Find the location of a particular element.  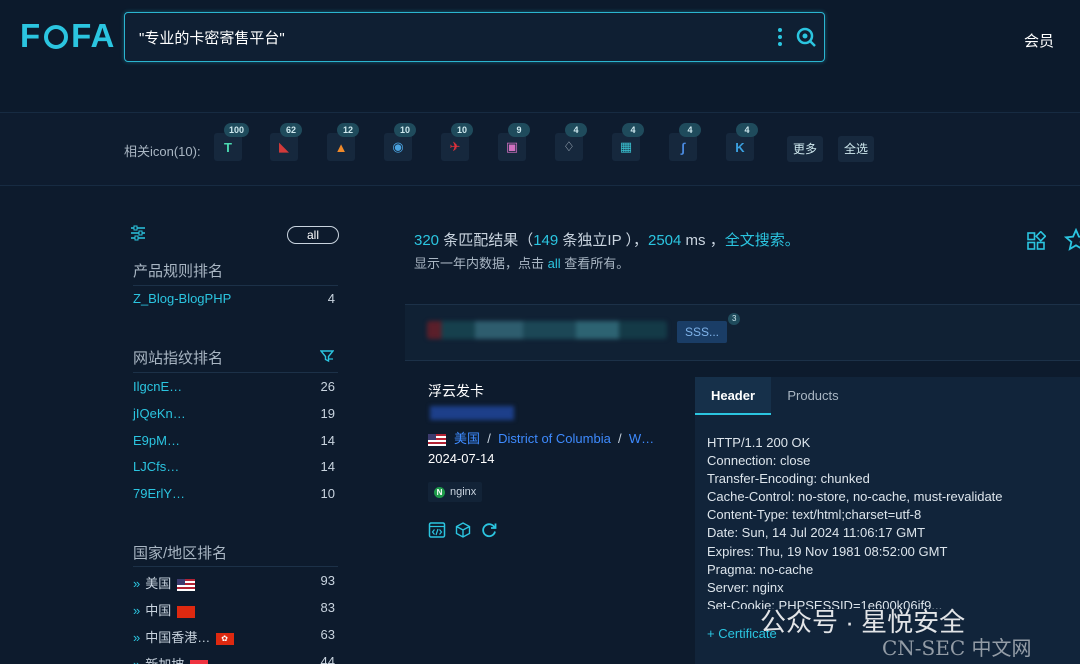

select-all-button: 全选 is located at coordinates (856, 149).